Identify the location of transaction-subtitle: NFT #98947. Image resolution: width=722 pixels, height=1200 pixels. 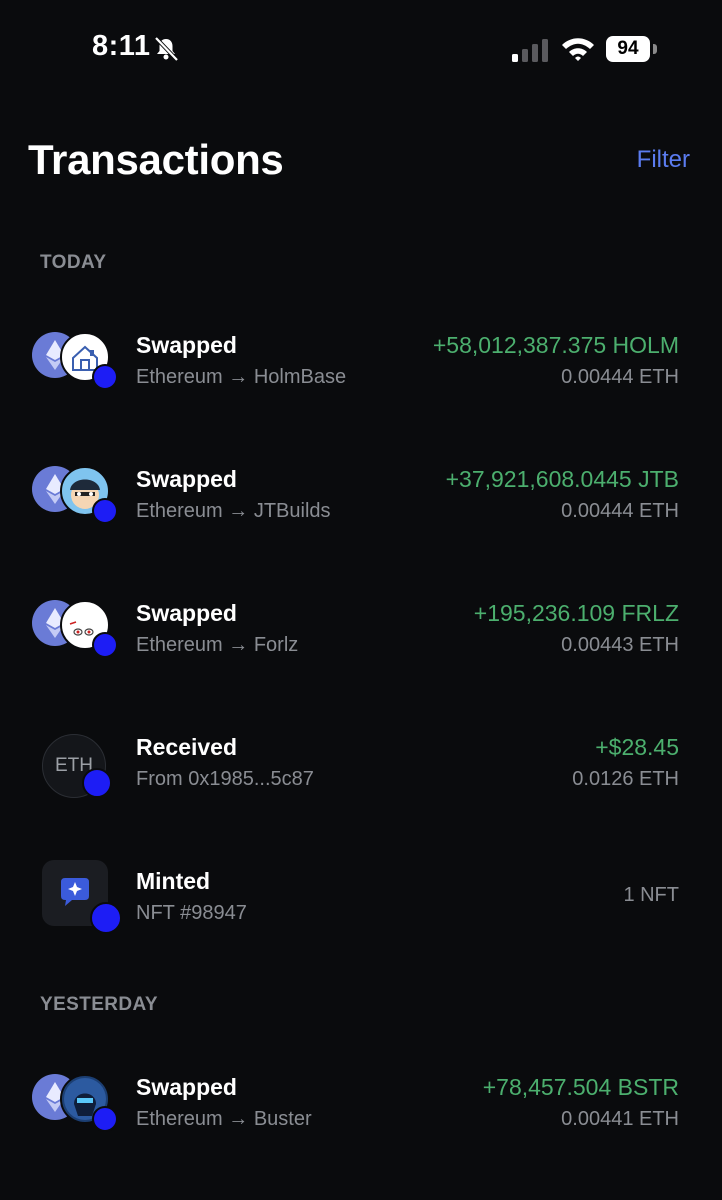
(191, 913).